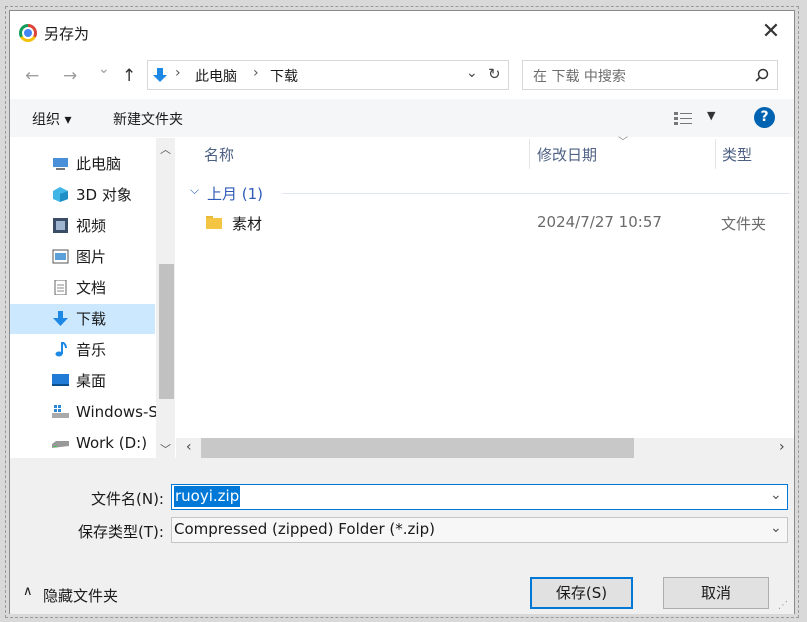 The image size is (807, 622). What do you see at coordinates (472, 73) in the screenshot?
I see `address-dropdown-icon: ⌄` at bounding box center [472, 73].